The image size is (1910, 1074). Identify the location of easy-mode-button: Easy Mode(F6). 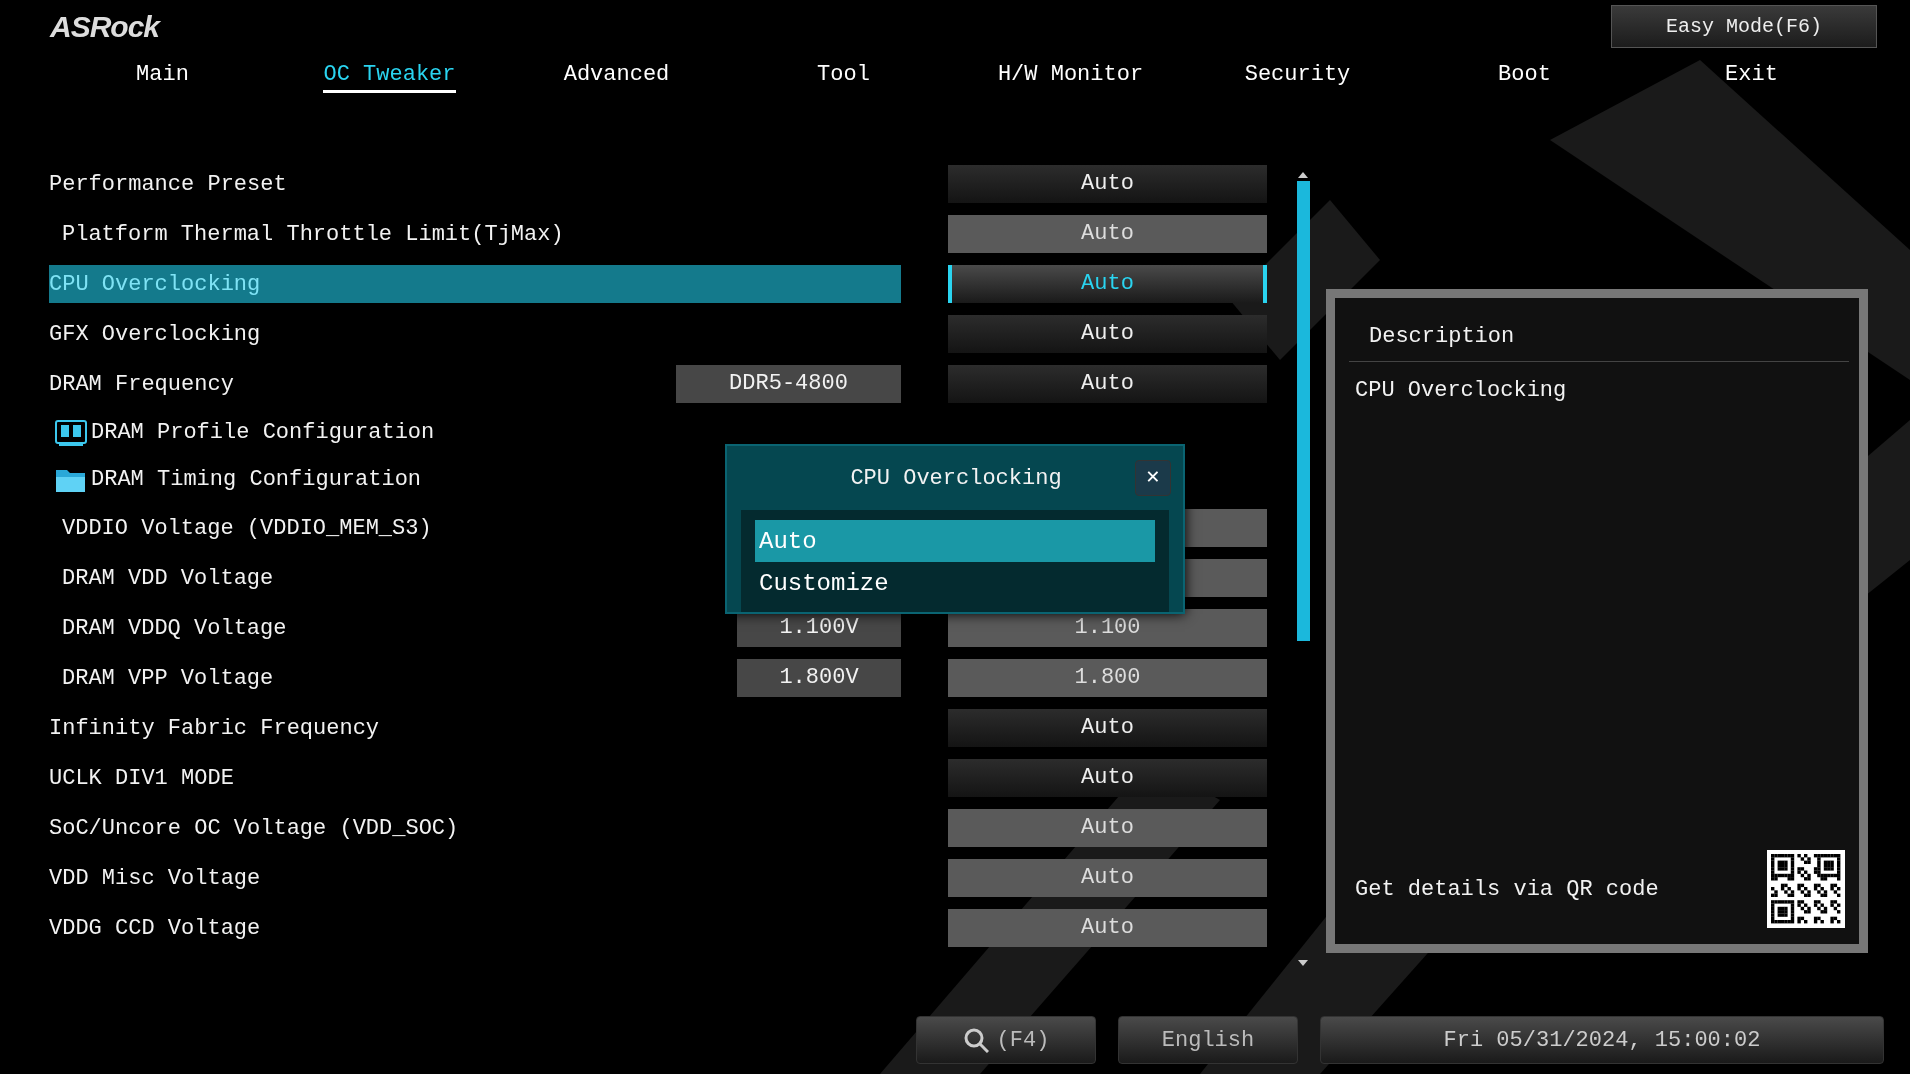
(1744, 26).